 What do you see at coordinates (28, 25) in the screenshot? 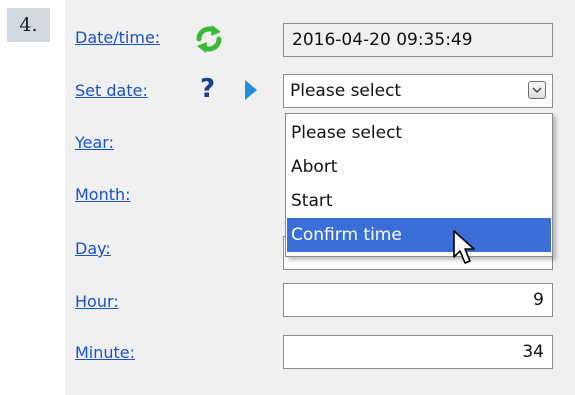
I see `step-number: 4.` at bounding box center [28, 25].